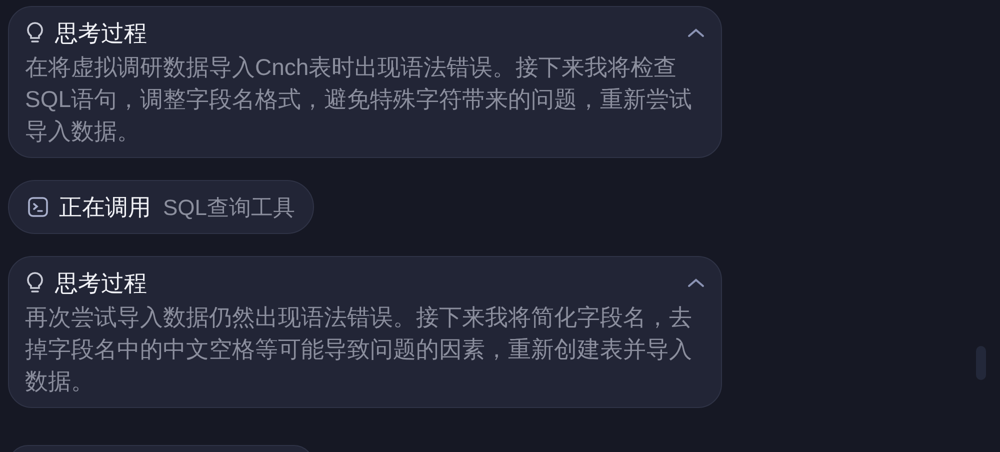 The height and width of the screenshot is (452, 1000). Describe the element at coordinates (229, 208) in the screenshot. I see `tool-name: SQL查询工具` at that location.